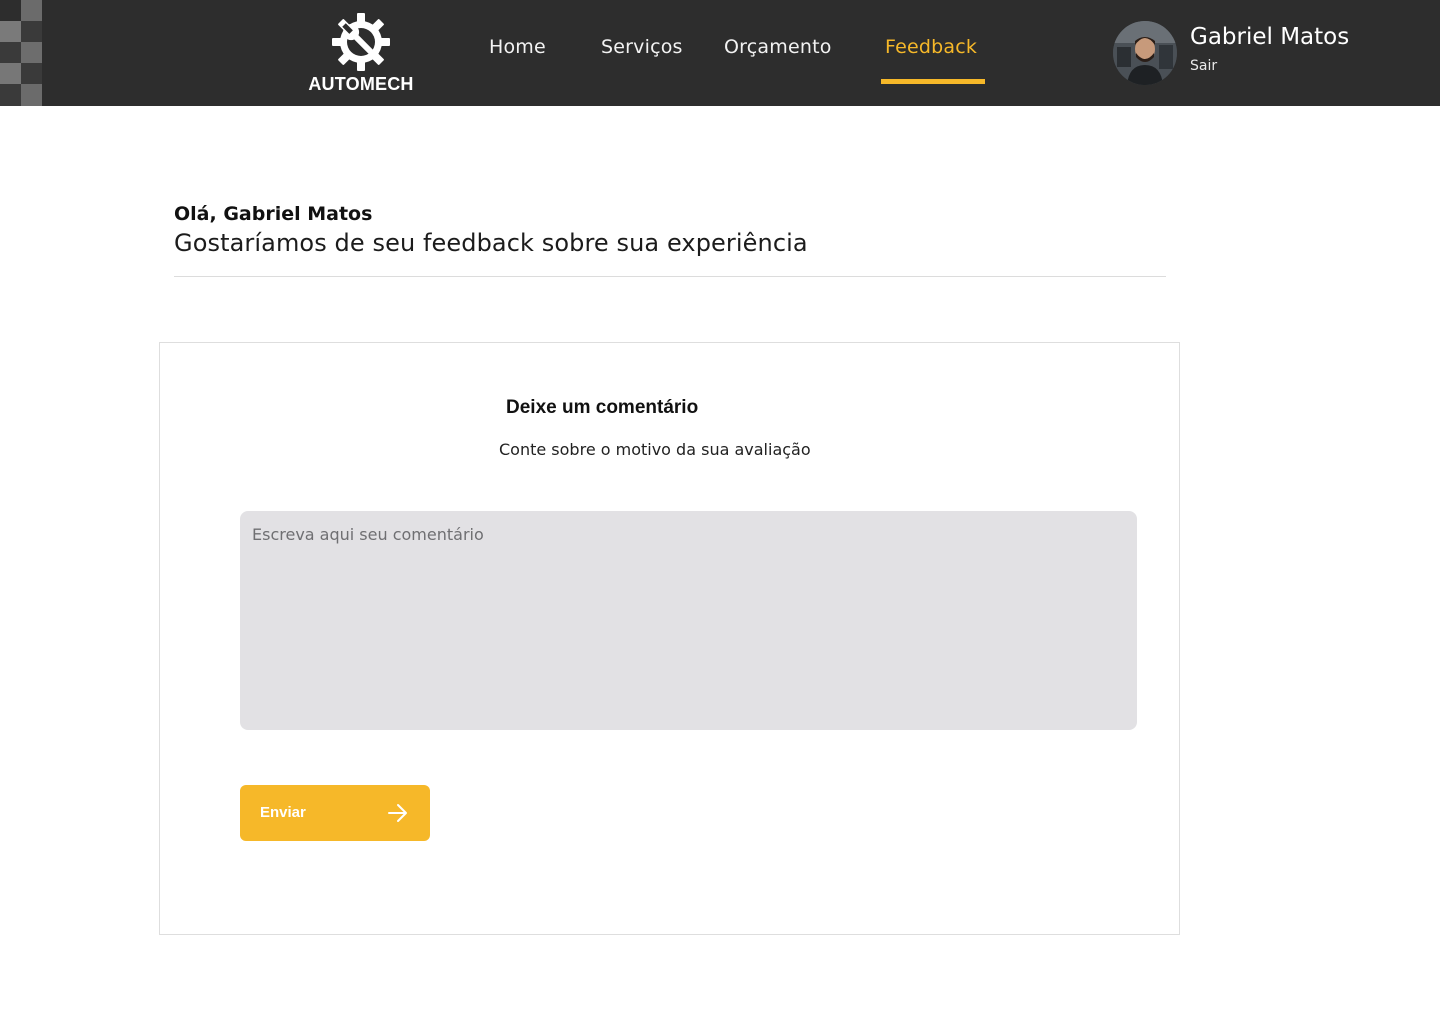 This screenshot has height=1024, width=1440. Describe the element at coordinates (1203, 66) in the screenshot. I see `logout-link: Sair` at that location.